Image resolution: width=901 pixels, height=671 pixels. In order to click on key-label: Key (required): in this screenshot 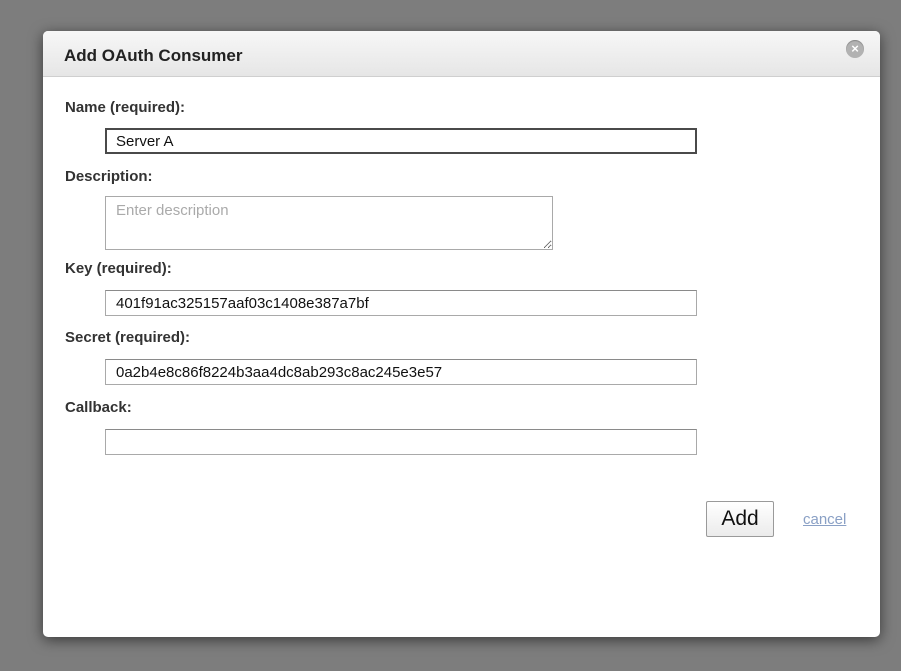, I will do `click(118, 268)`.